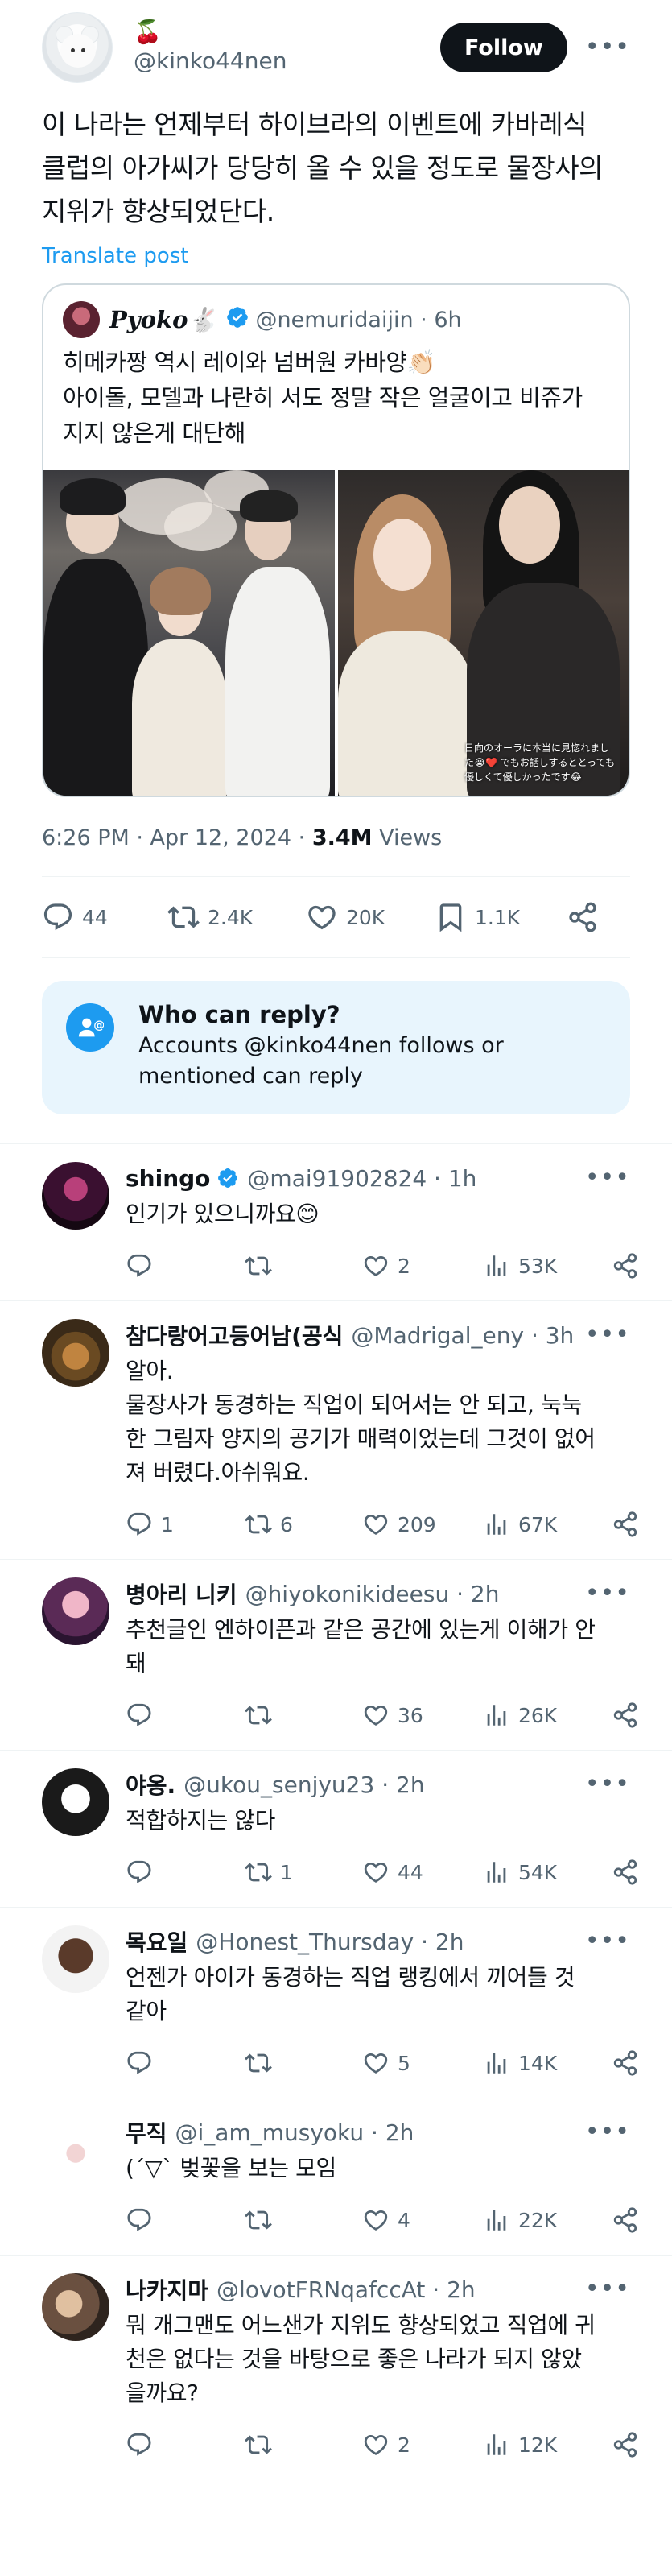 The width and height of the screenshot is (672, 2576). What do you see at coordinates (361, 1178) in the screenshot?
I see `reply-author-handle: @mai91902824 · 1h` at bounding box center [361, 1178].